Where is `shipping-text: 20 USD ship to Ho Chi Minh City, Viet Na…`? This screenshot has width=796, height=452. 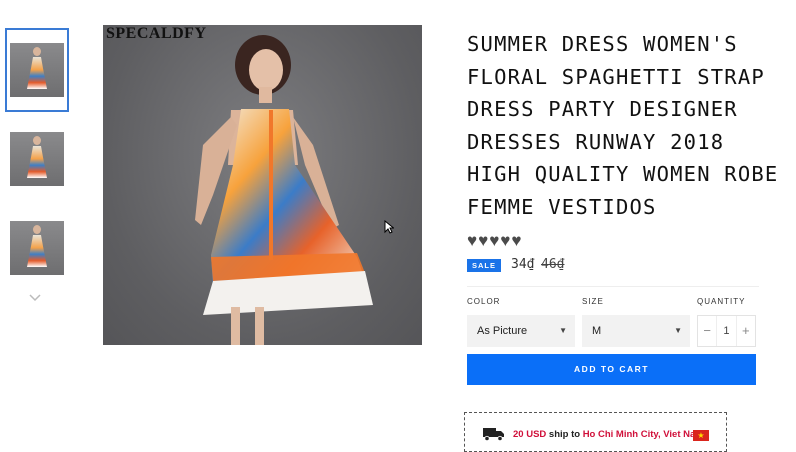
shipping-text: 20 USD ship to Ho Chi Minh City, Viet Na… is located at coordinates (608, 434).